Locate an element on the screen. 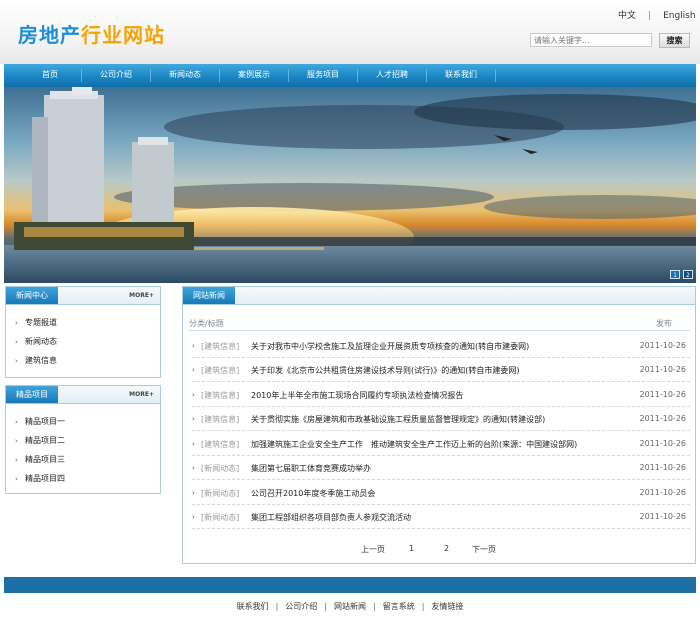  nav-about: 公司介绍 is located at coordinates (116, 75).